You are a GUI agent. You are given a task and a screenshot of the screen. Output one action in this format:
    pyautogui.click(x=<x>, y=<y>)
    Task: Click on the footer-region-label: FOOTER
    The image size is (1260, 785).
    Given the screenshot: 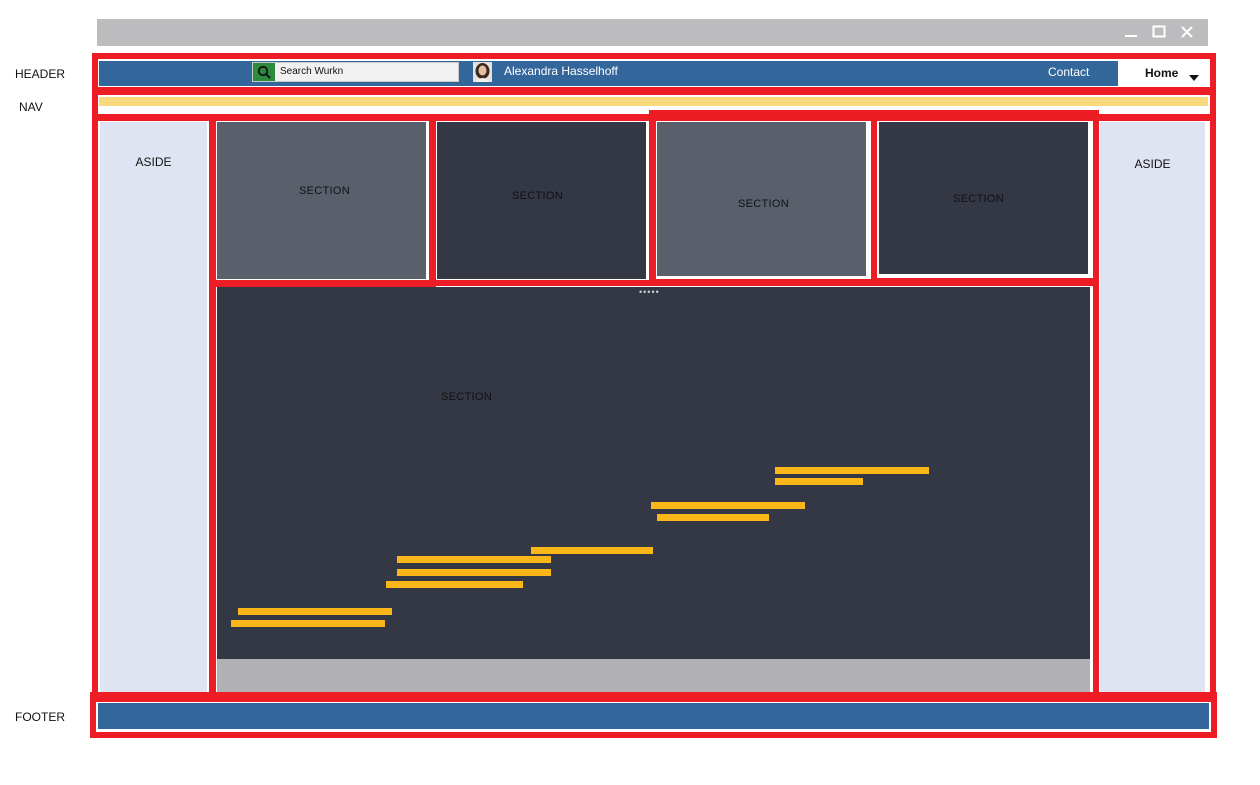 What is the action you would take?
    pyautogui.click(x=40, y=717)
    